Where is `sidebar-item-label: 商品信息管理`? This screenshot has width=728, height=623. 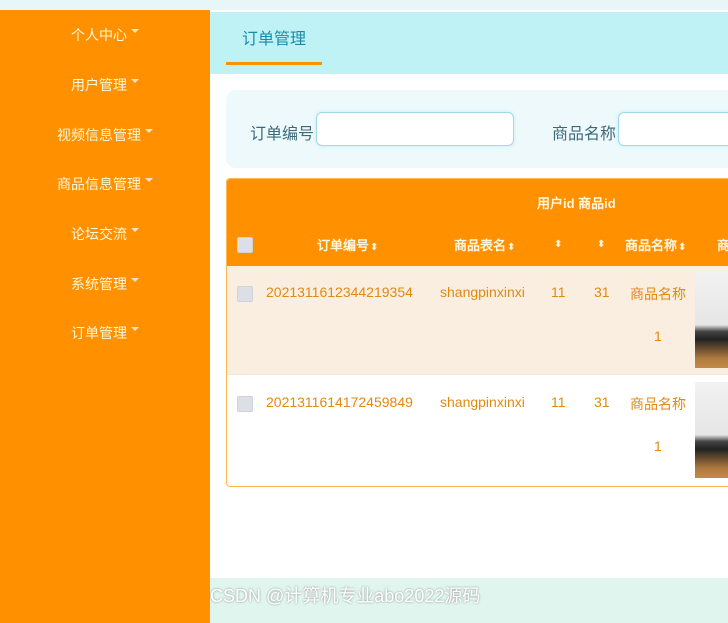
sidebar-item-label: 商品信息管理 is located at coordinates (99, 184).